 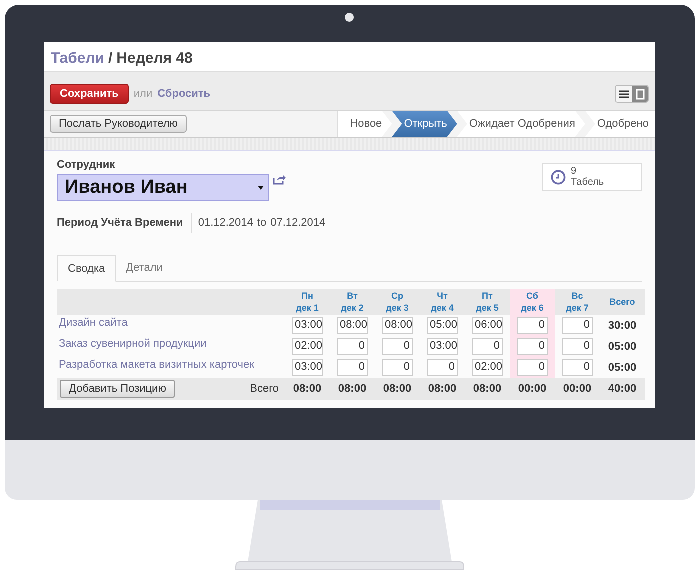 I want to click on project-name: Заказ сувенирной продукции, so click(x=171, y=346).